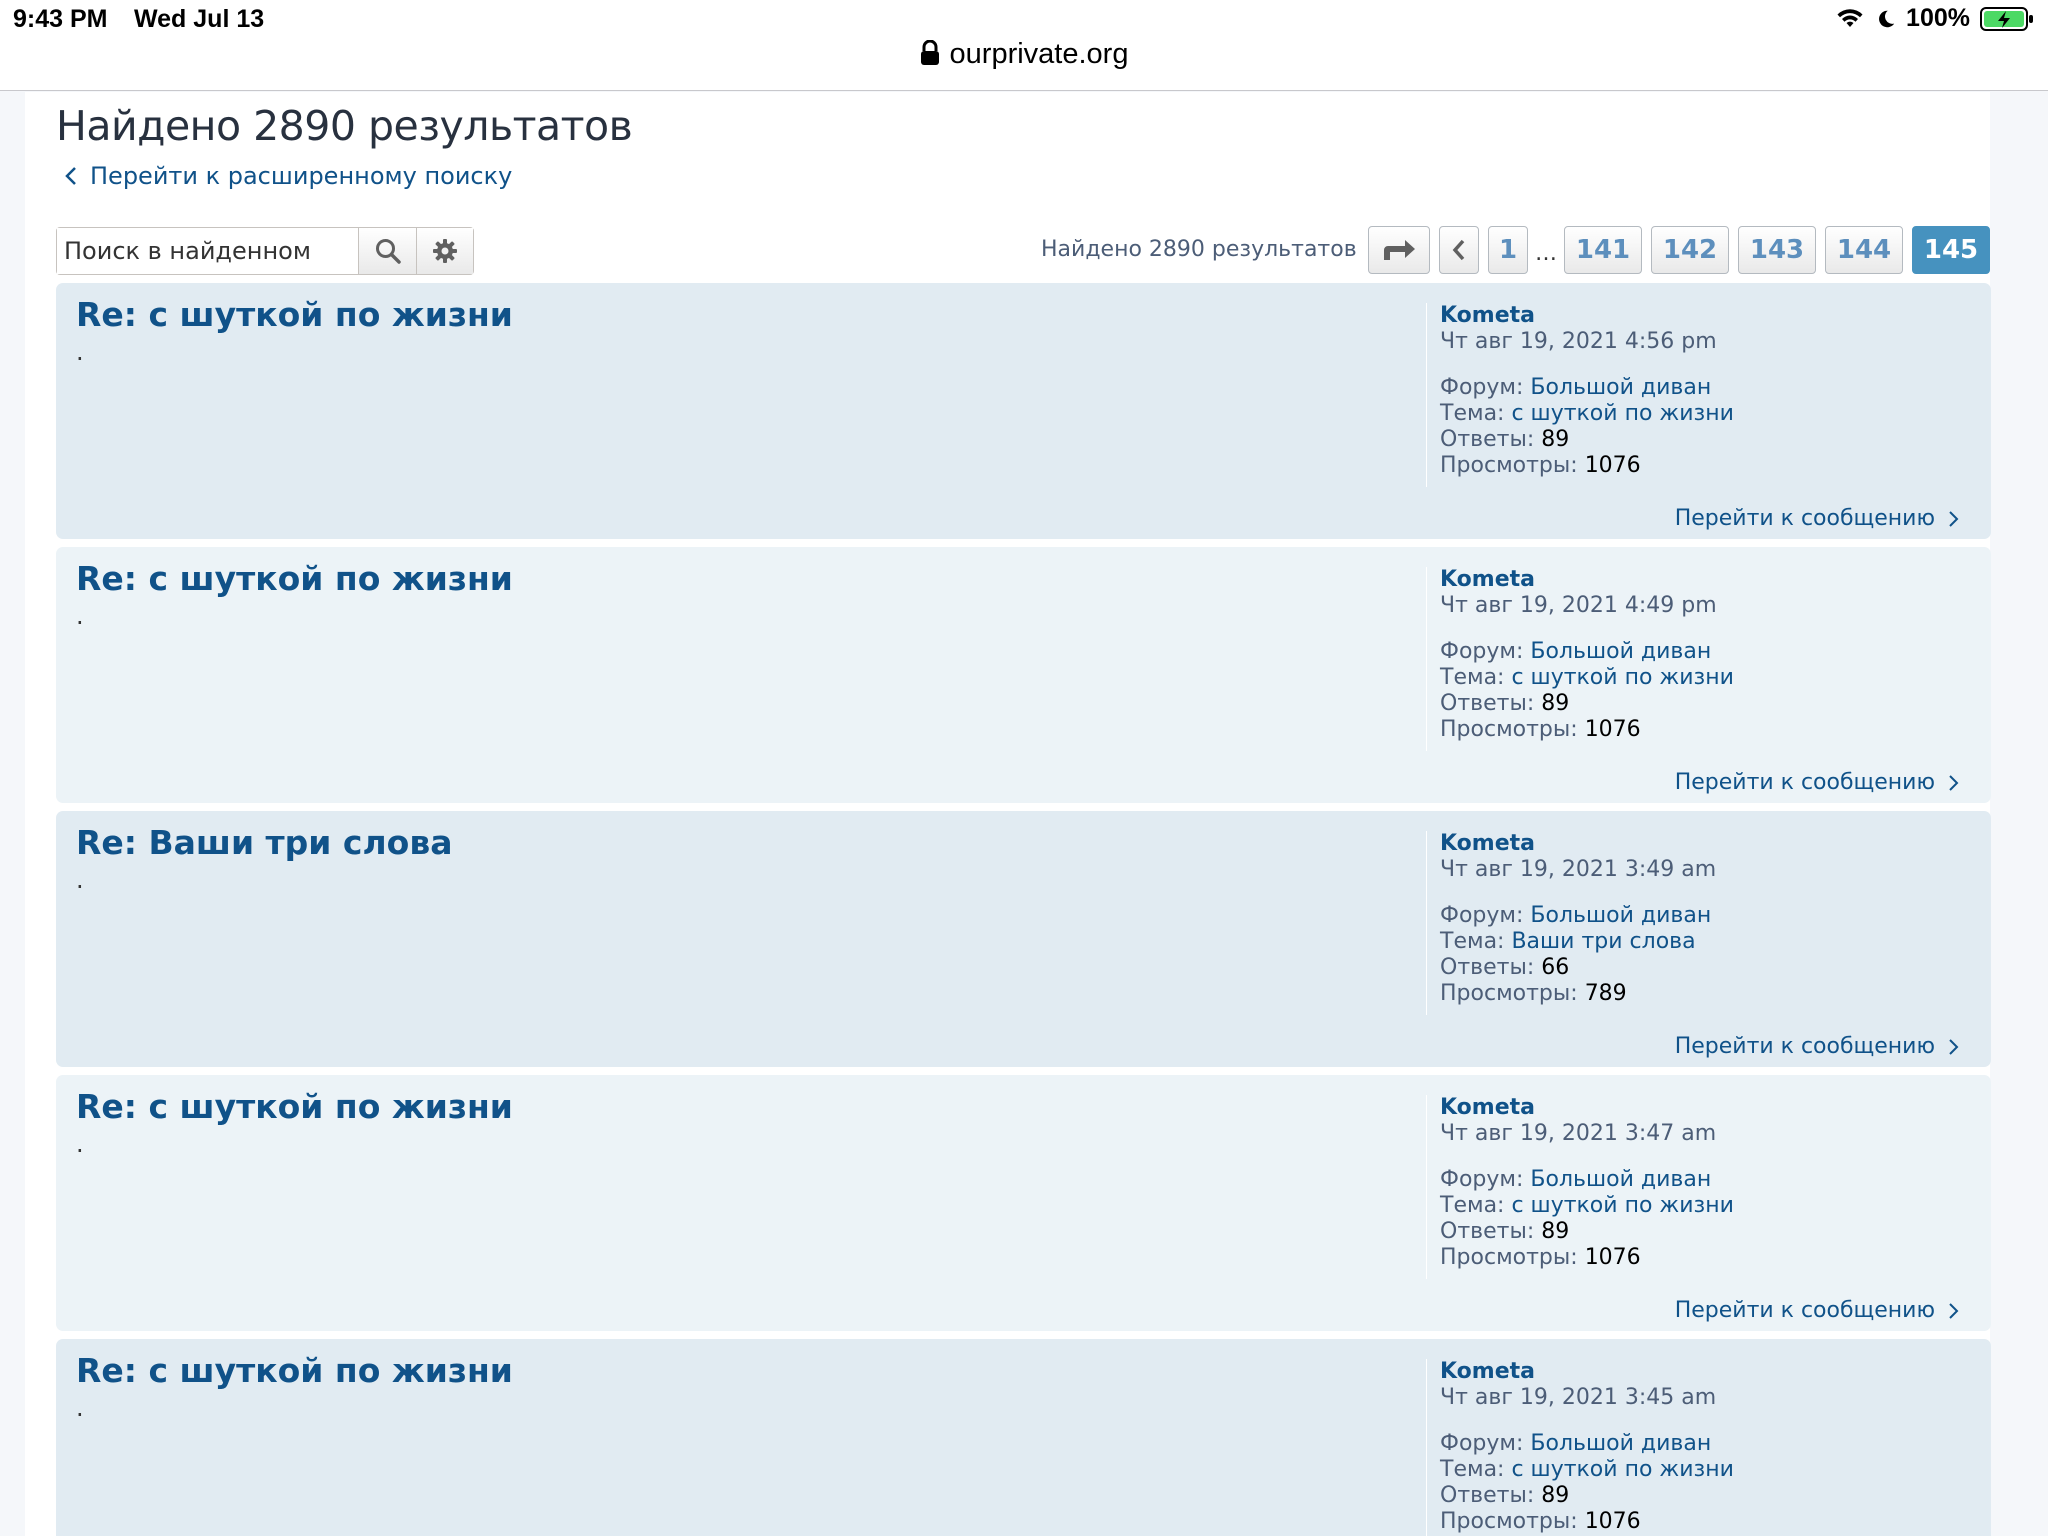 The width and height of the screenshot is (2048, 1536). What do you see at coordinates (344, 126) in the screenshot?
I see `page-title: Найдено 2890 результатов` at bounding box center [344, 126].